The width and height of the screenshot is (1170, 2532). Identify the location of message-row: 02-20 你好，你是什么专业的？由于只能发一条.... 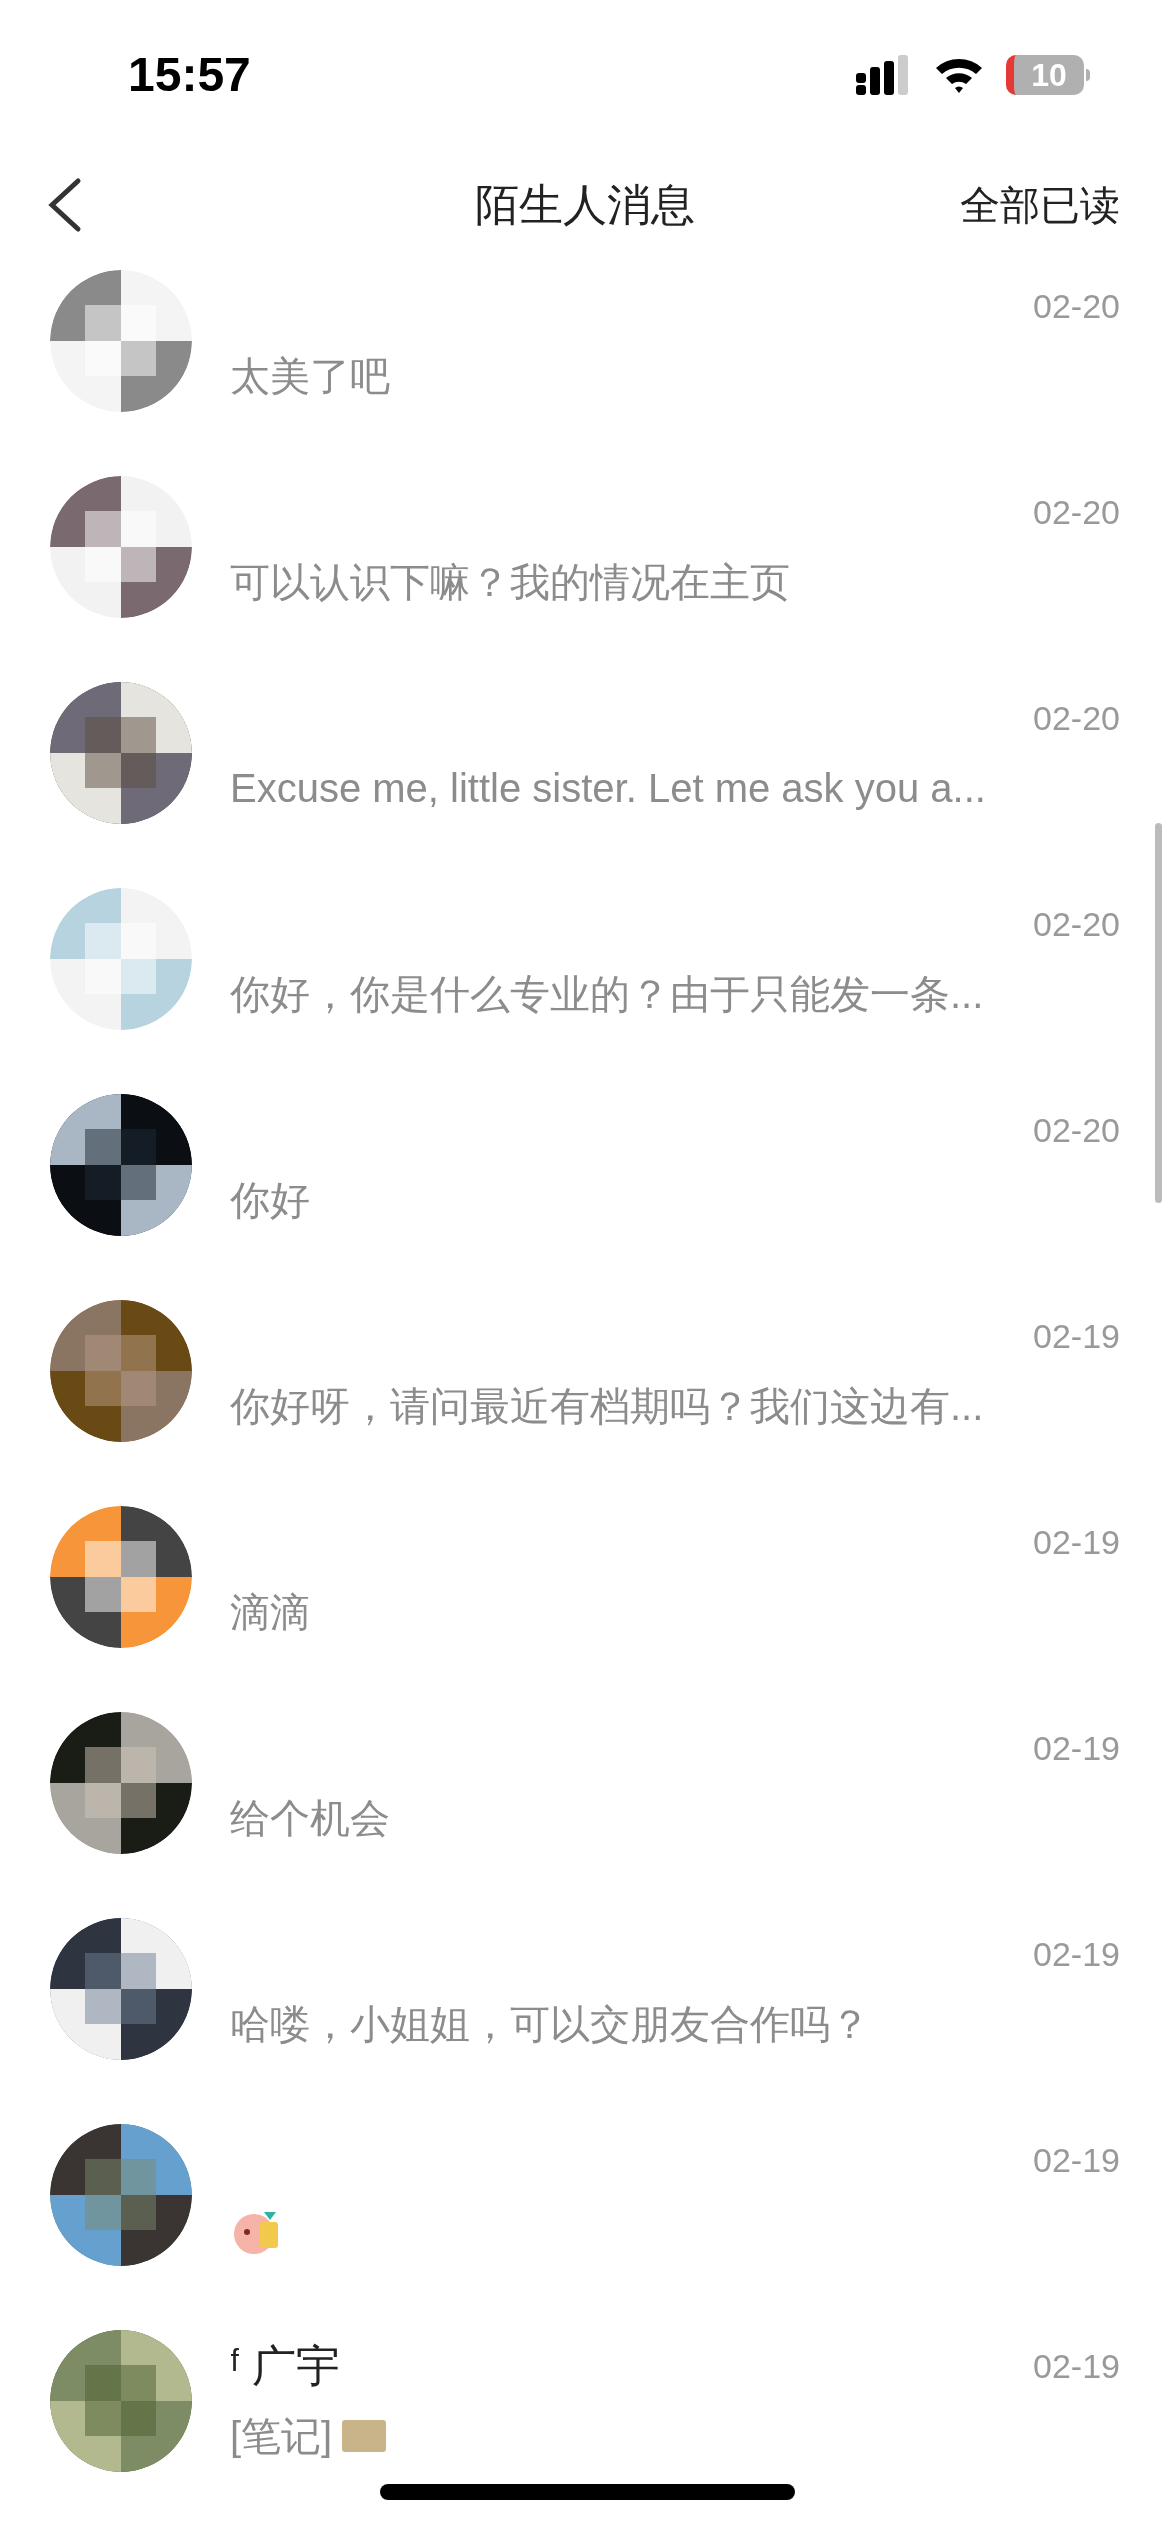
(585, 981).